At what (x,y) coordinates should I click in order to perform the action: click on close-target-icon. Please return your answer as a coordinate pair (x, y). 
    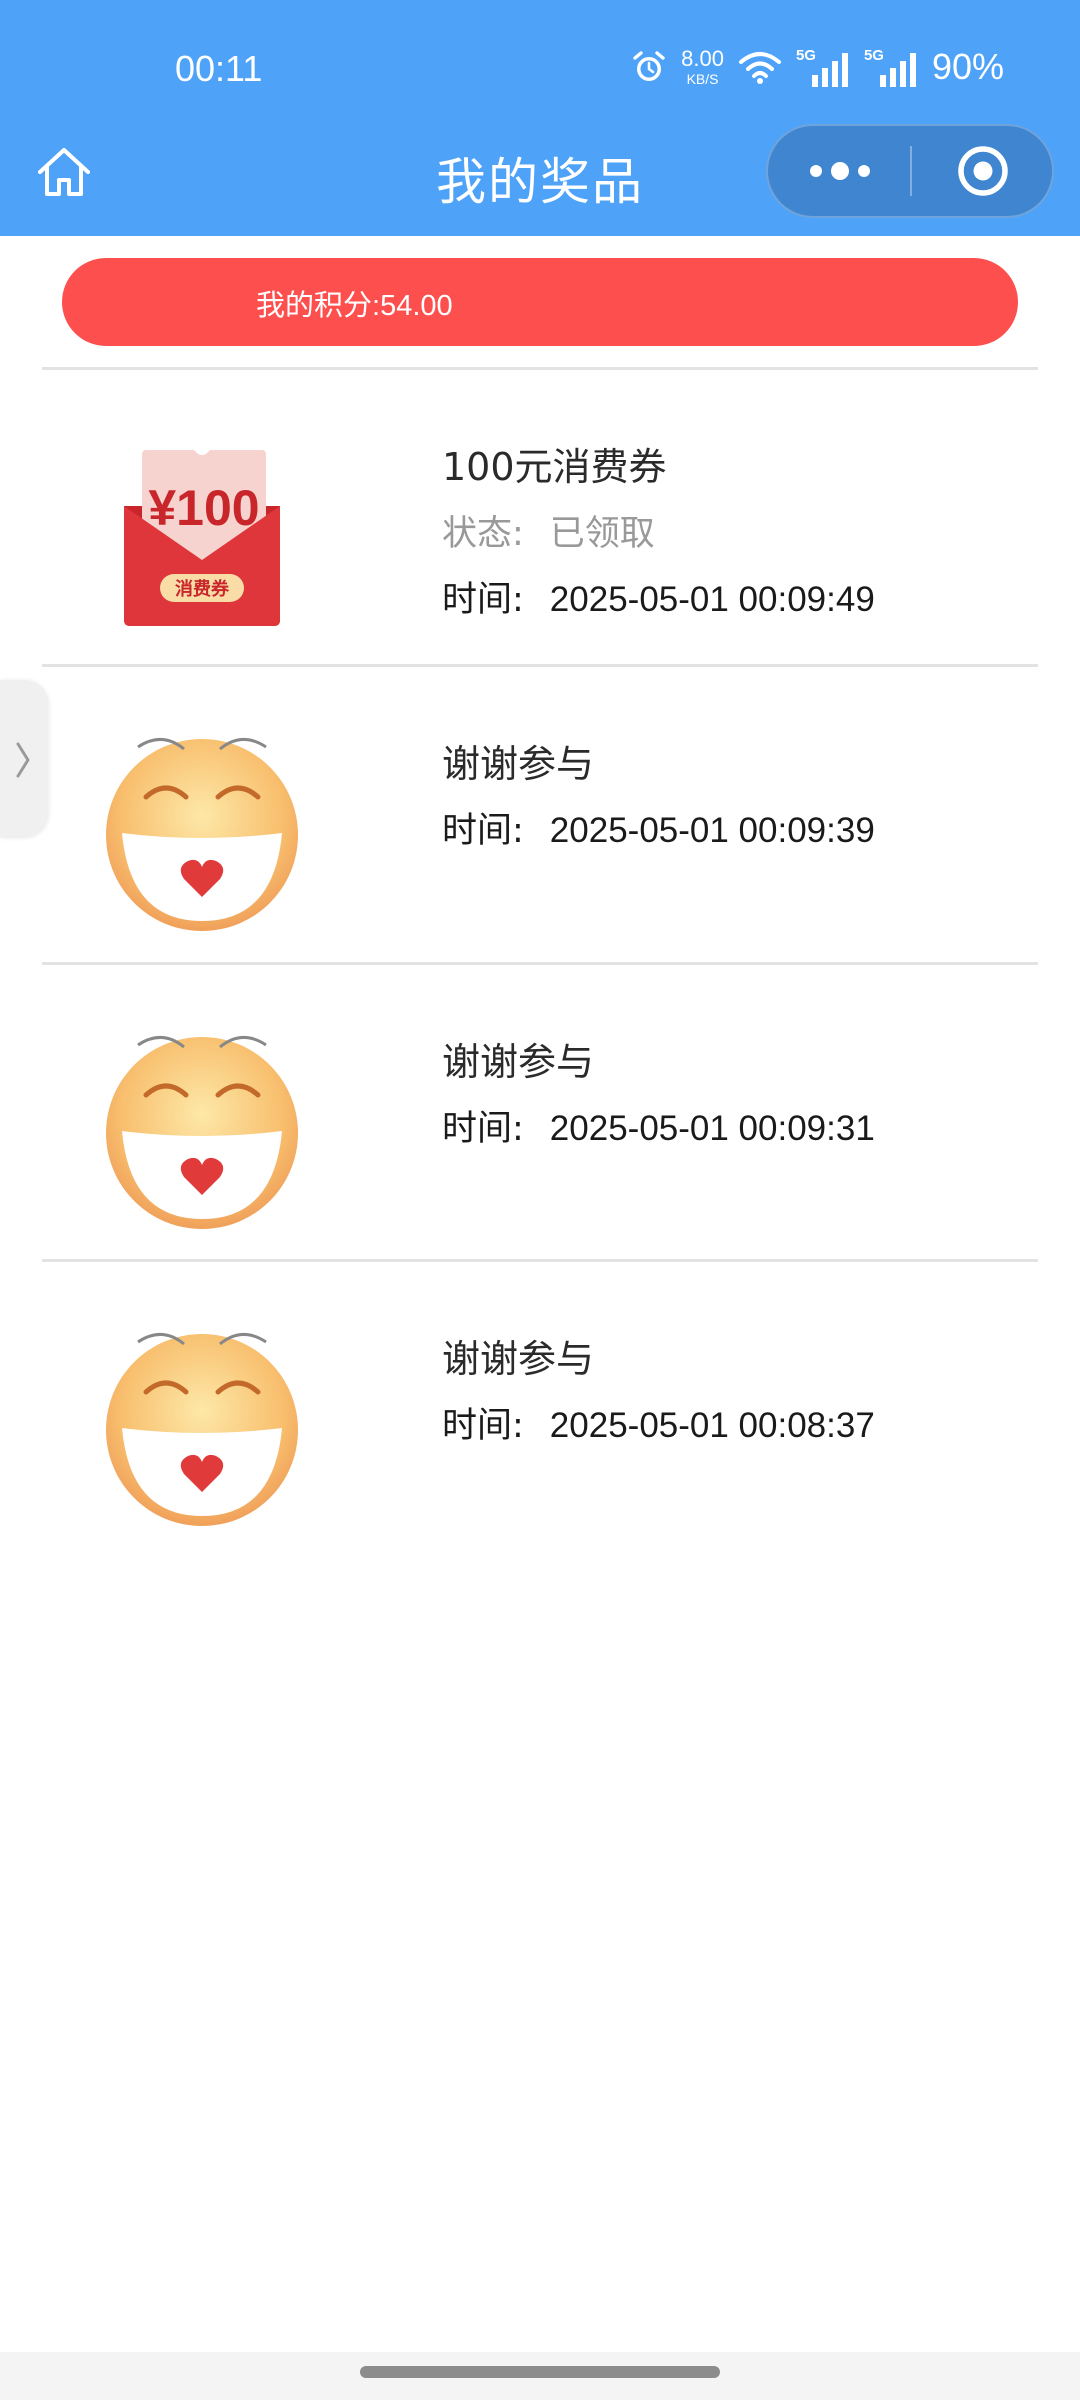
    Looking at the image, I should click on (983, 171).